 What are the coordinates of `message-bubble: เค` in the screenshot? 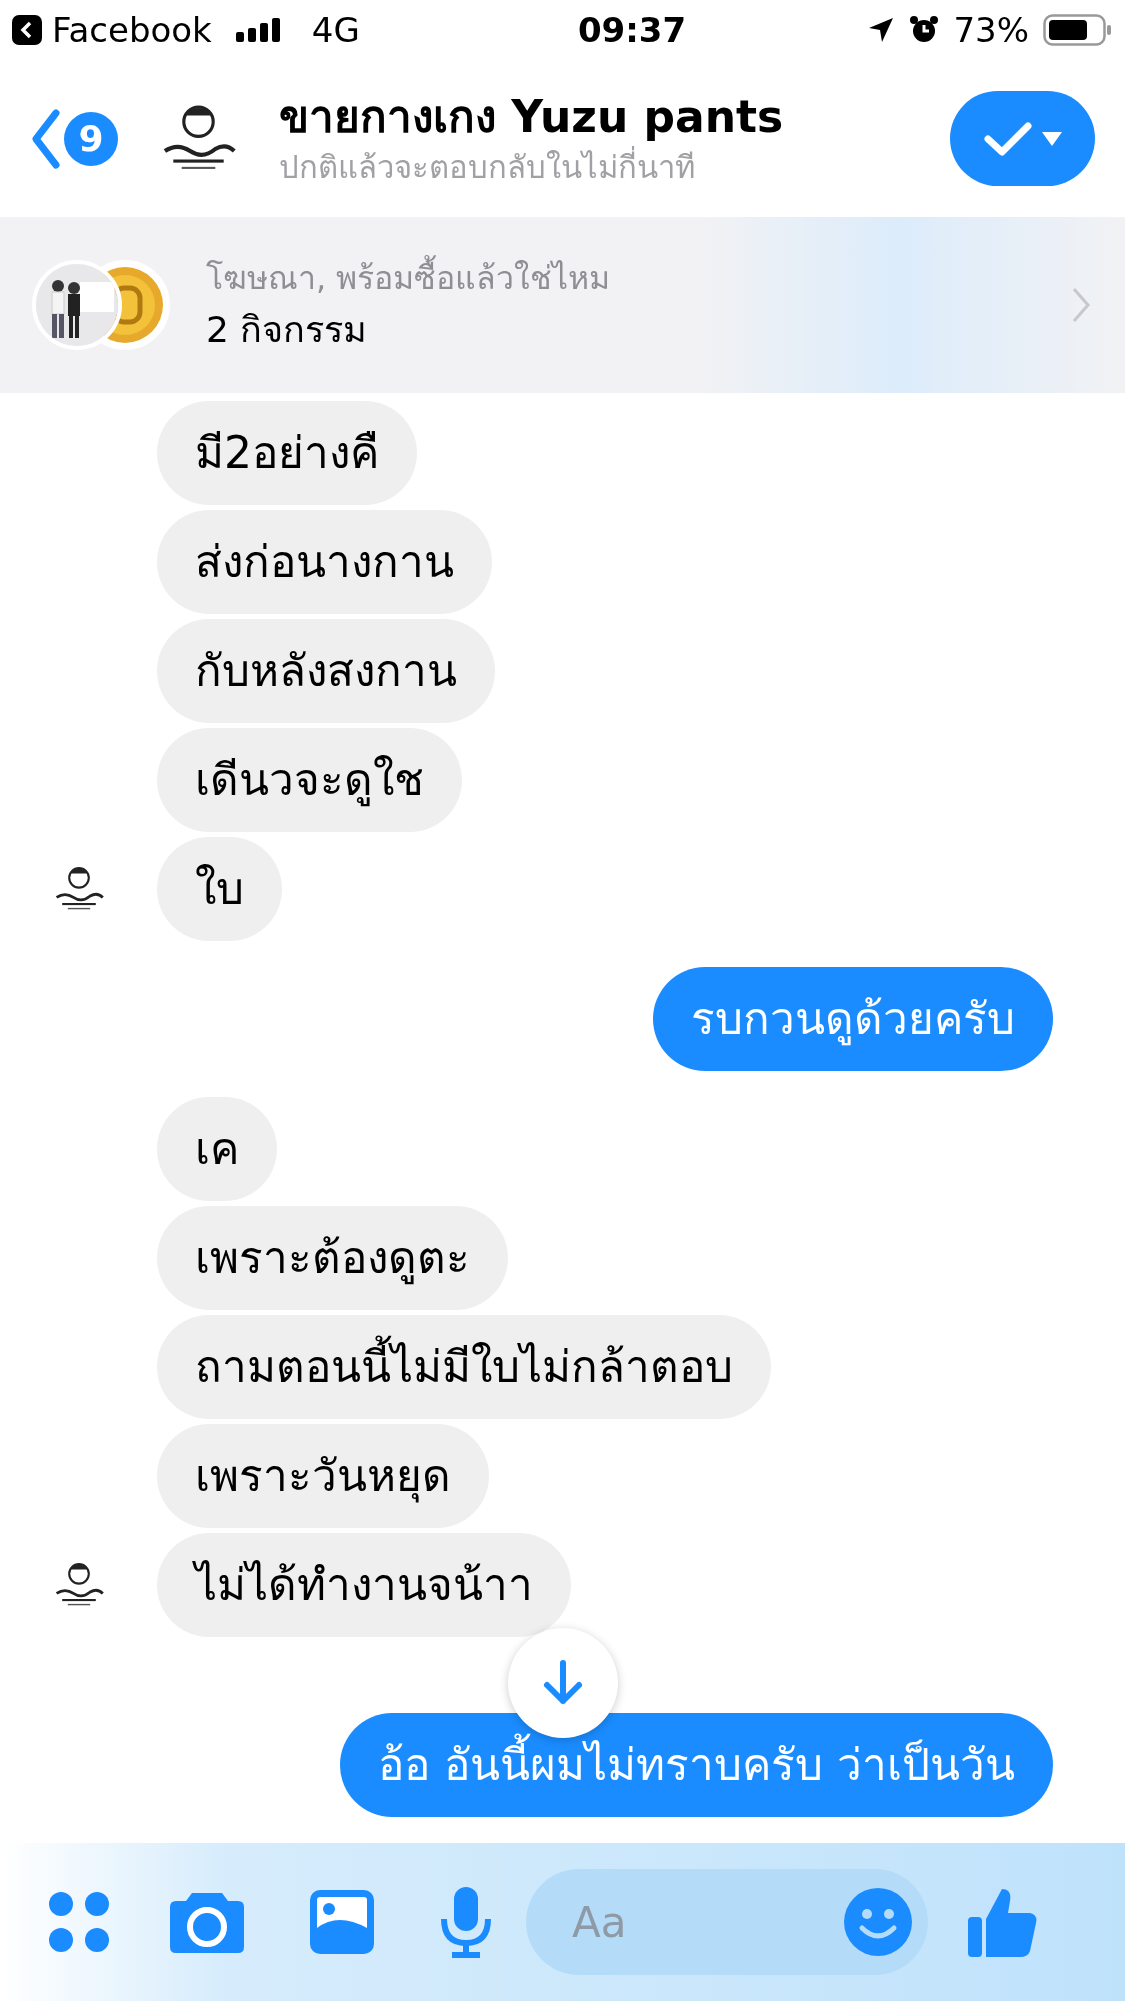 It's located at (217, 1149).